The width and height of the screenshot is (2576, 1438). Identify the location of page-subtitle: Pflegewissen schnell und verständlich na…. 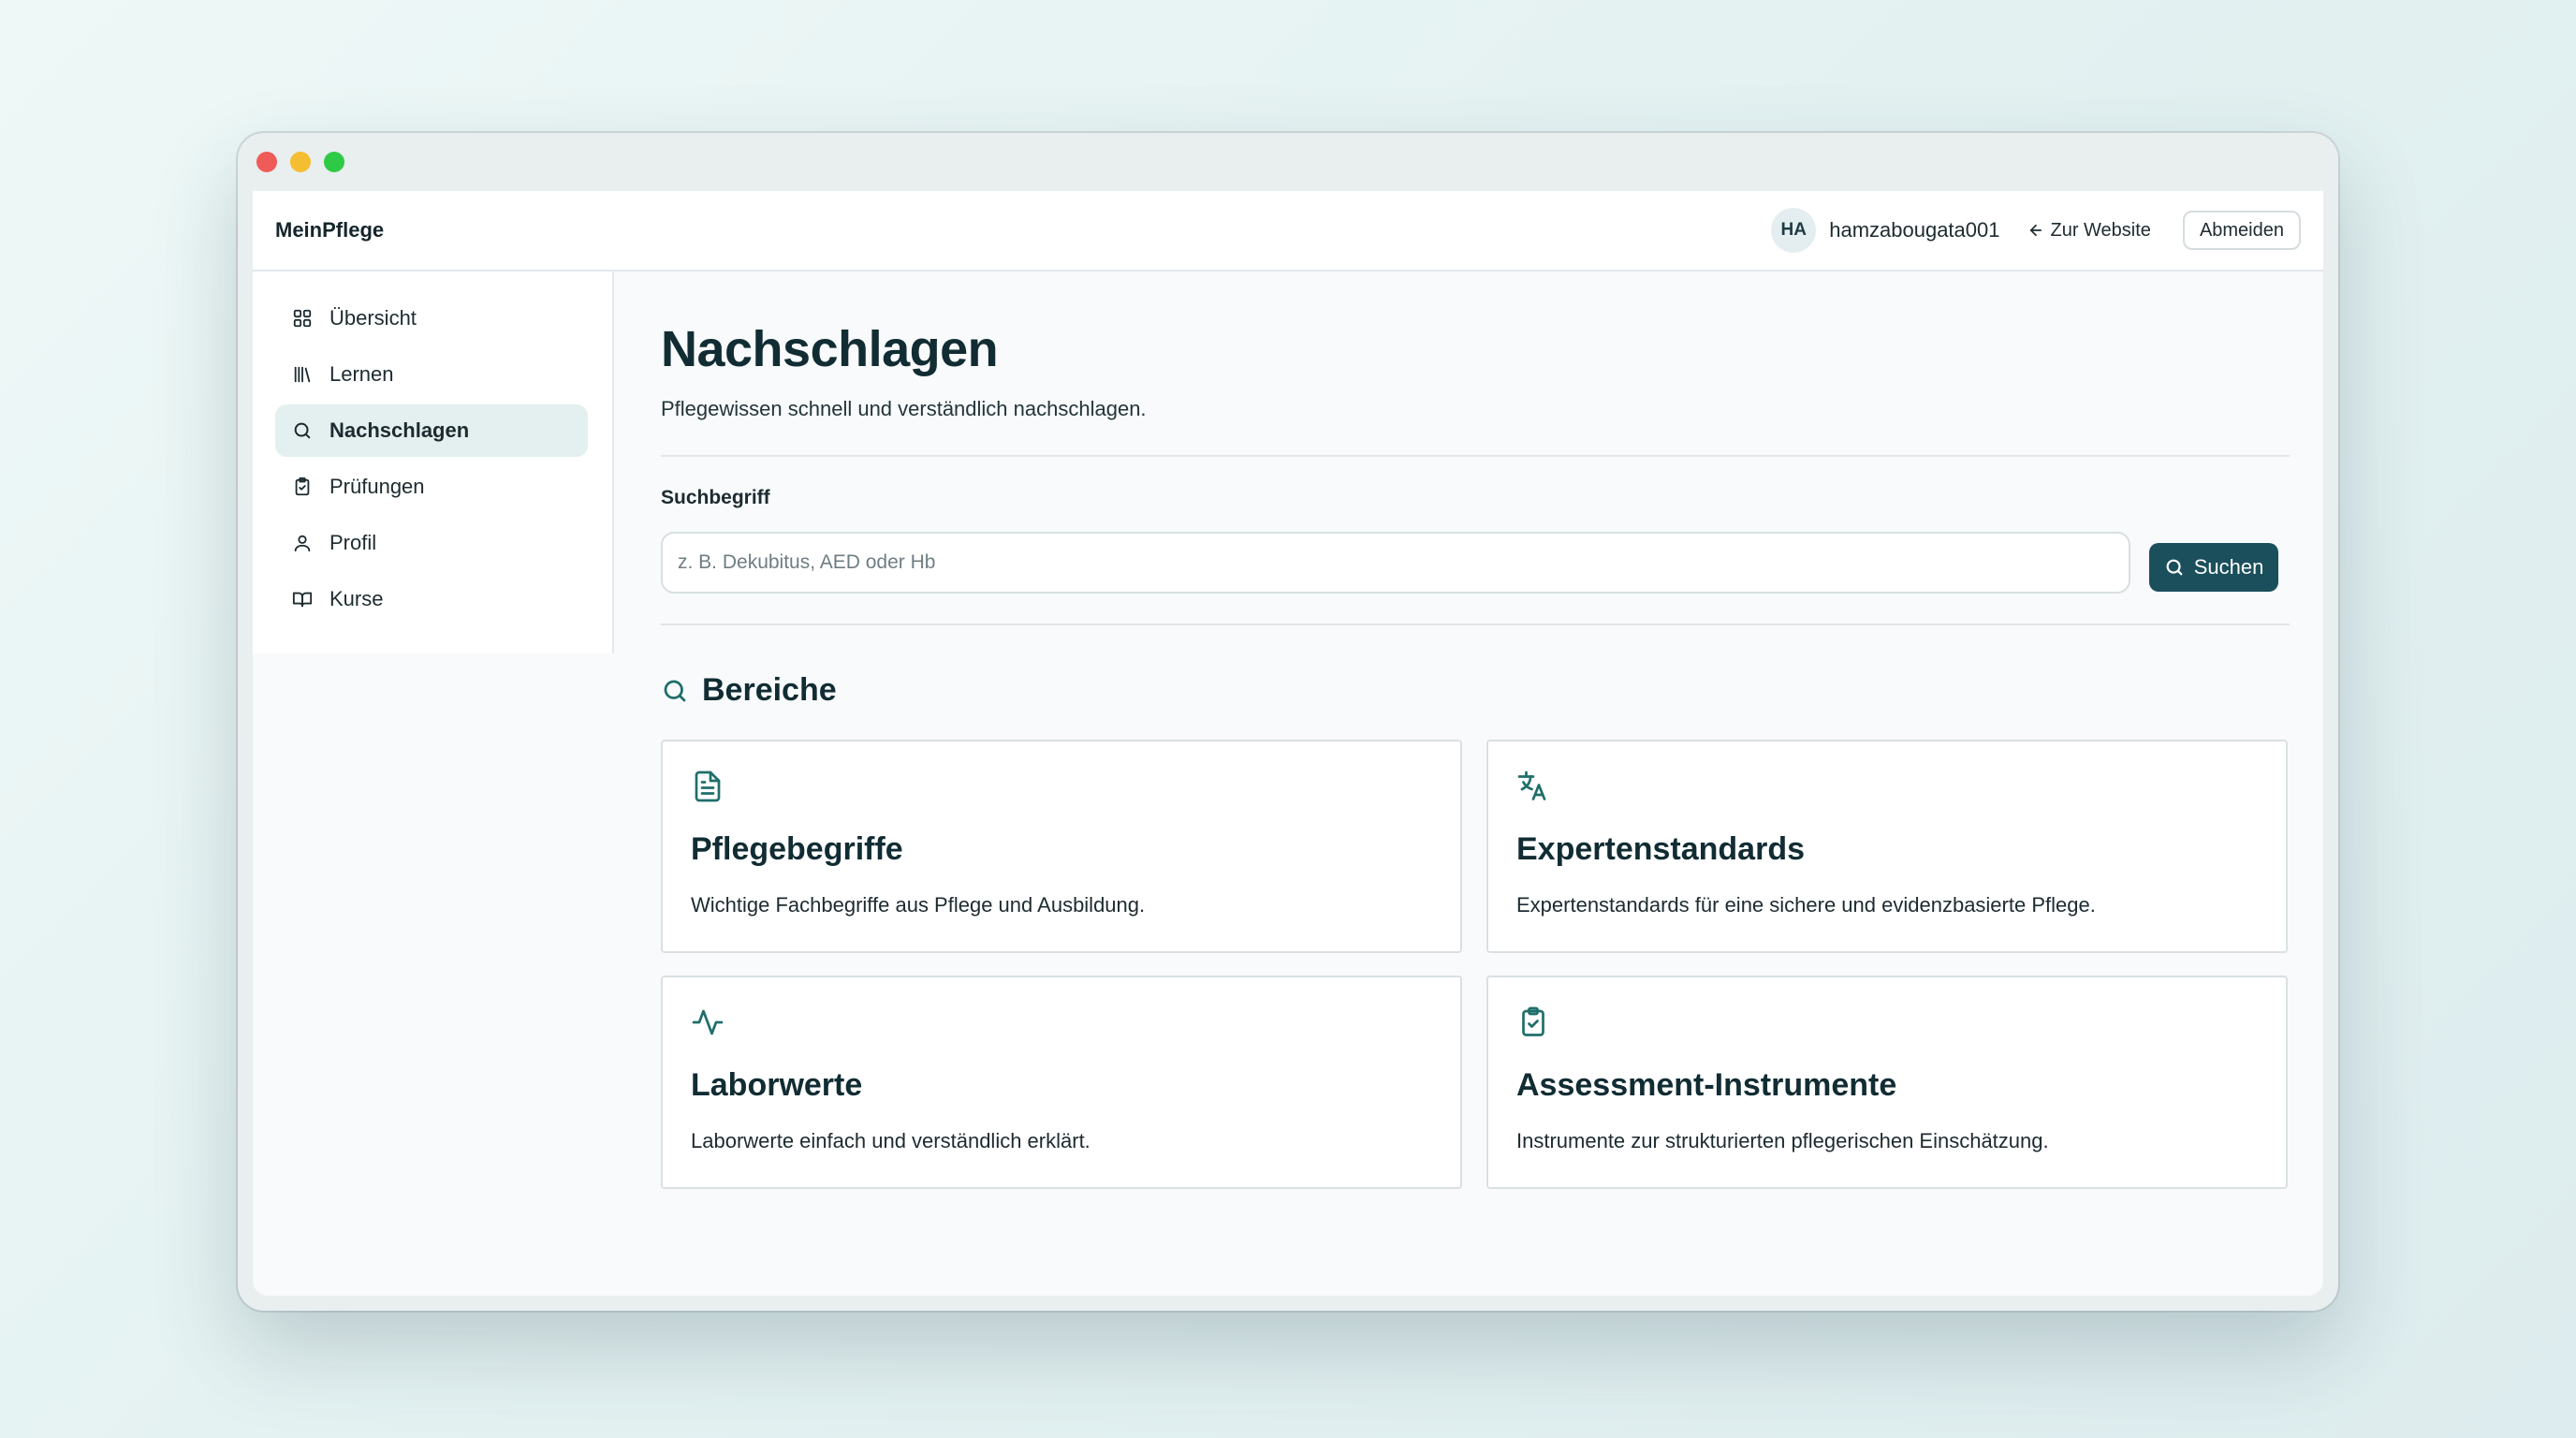
(904, 408).